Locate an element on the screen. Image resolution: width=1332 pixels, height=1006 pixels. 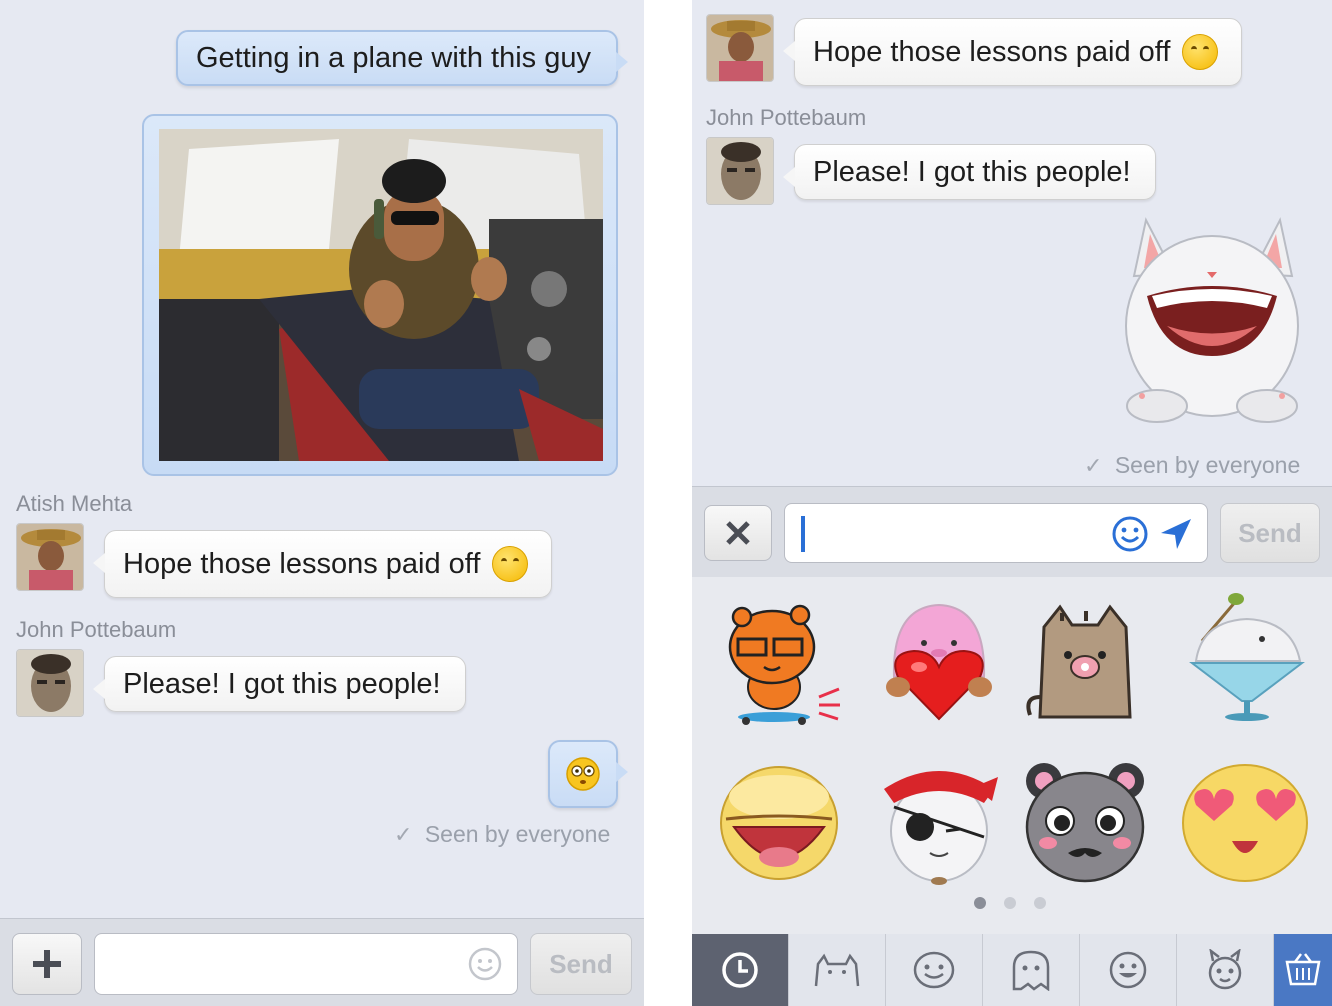
attach-button is located at coordinates (47, 964).